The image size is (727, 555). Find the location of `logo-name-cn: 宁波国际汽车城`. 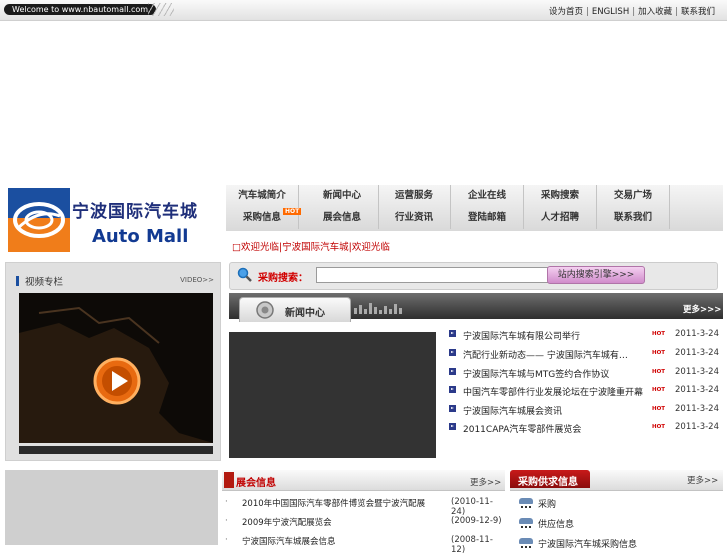

logo-name-cn: 宁波国际汽车城 is located at coordinates (135, 212).